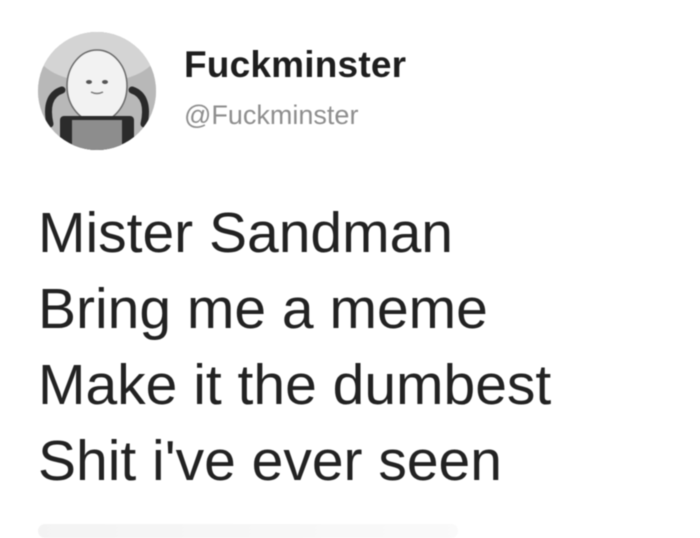 The height and width of the screenshot is (538, 700). What do you see at coordinates (295, 385) in the screenshot?
I see `tweet-line: Make it the dumbest` at bounding box center [295, 385].